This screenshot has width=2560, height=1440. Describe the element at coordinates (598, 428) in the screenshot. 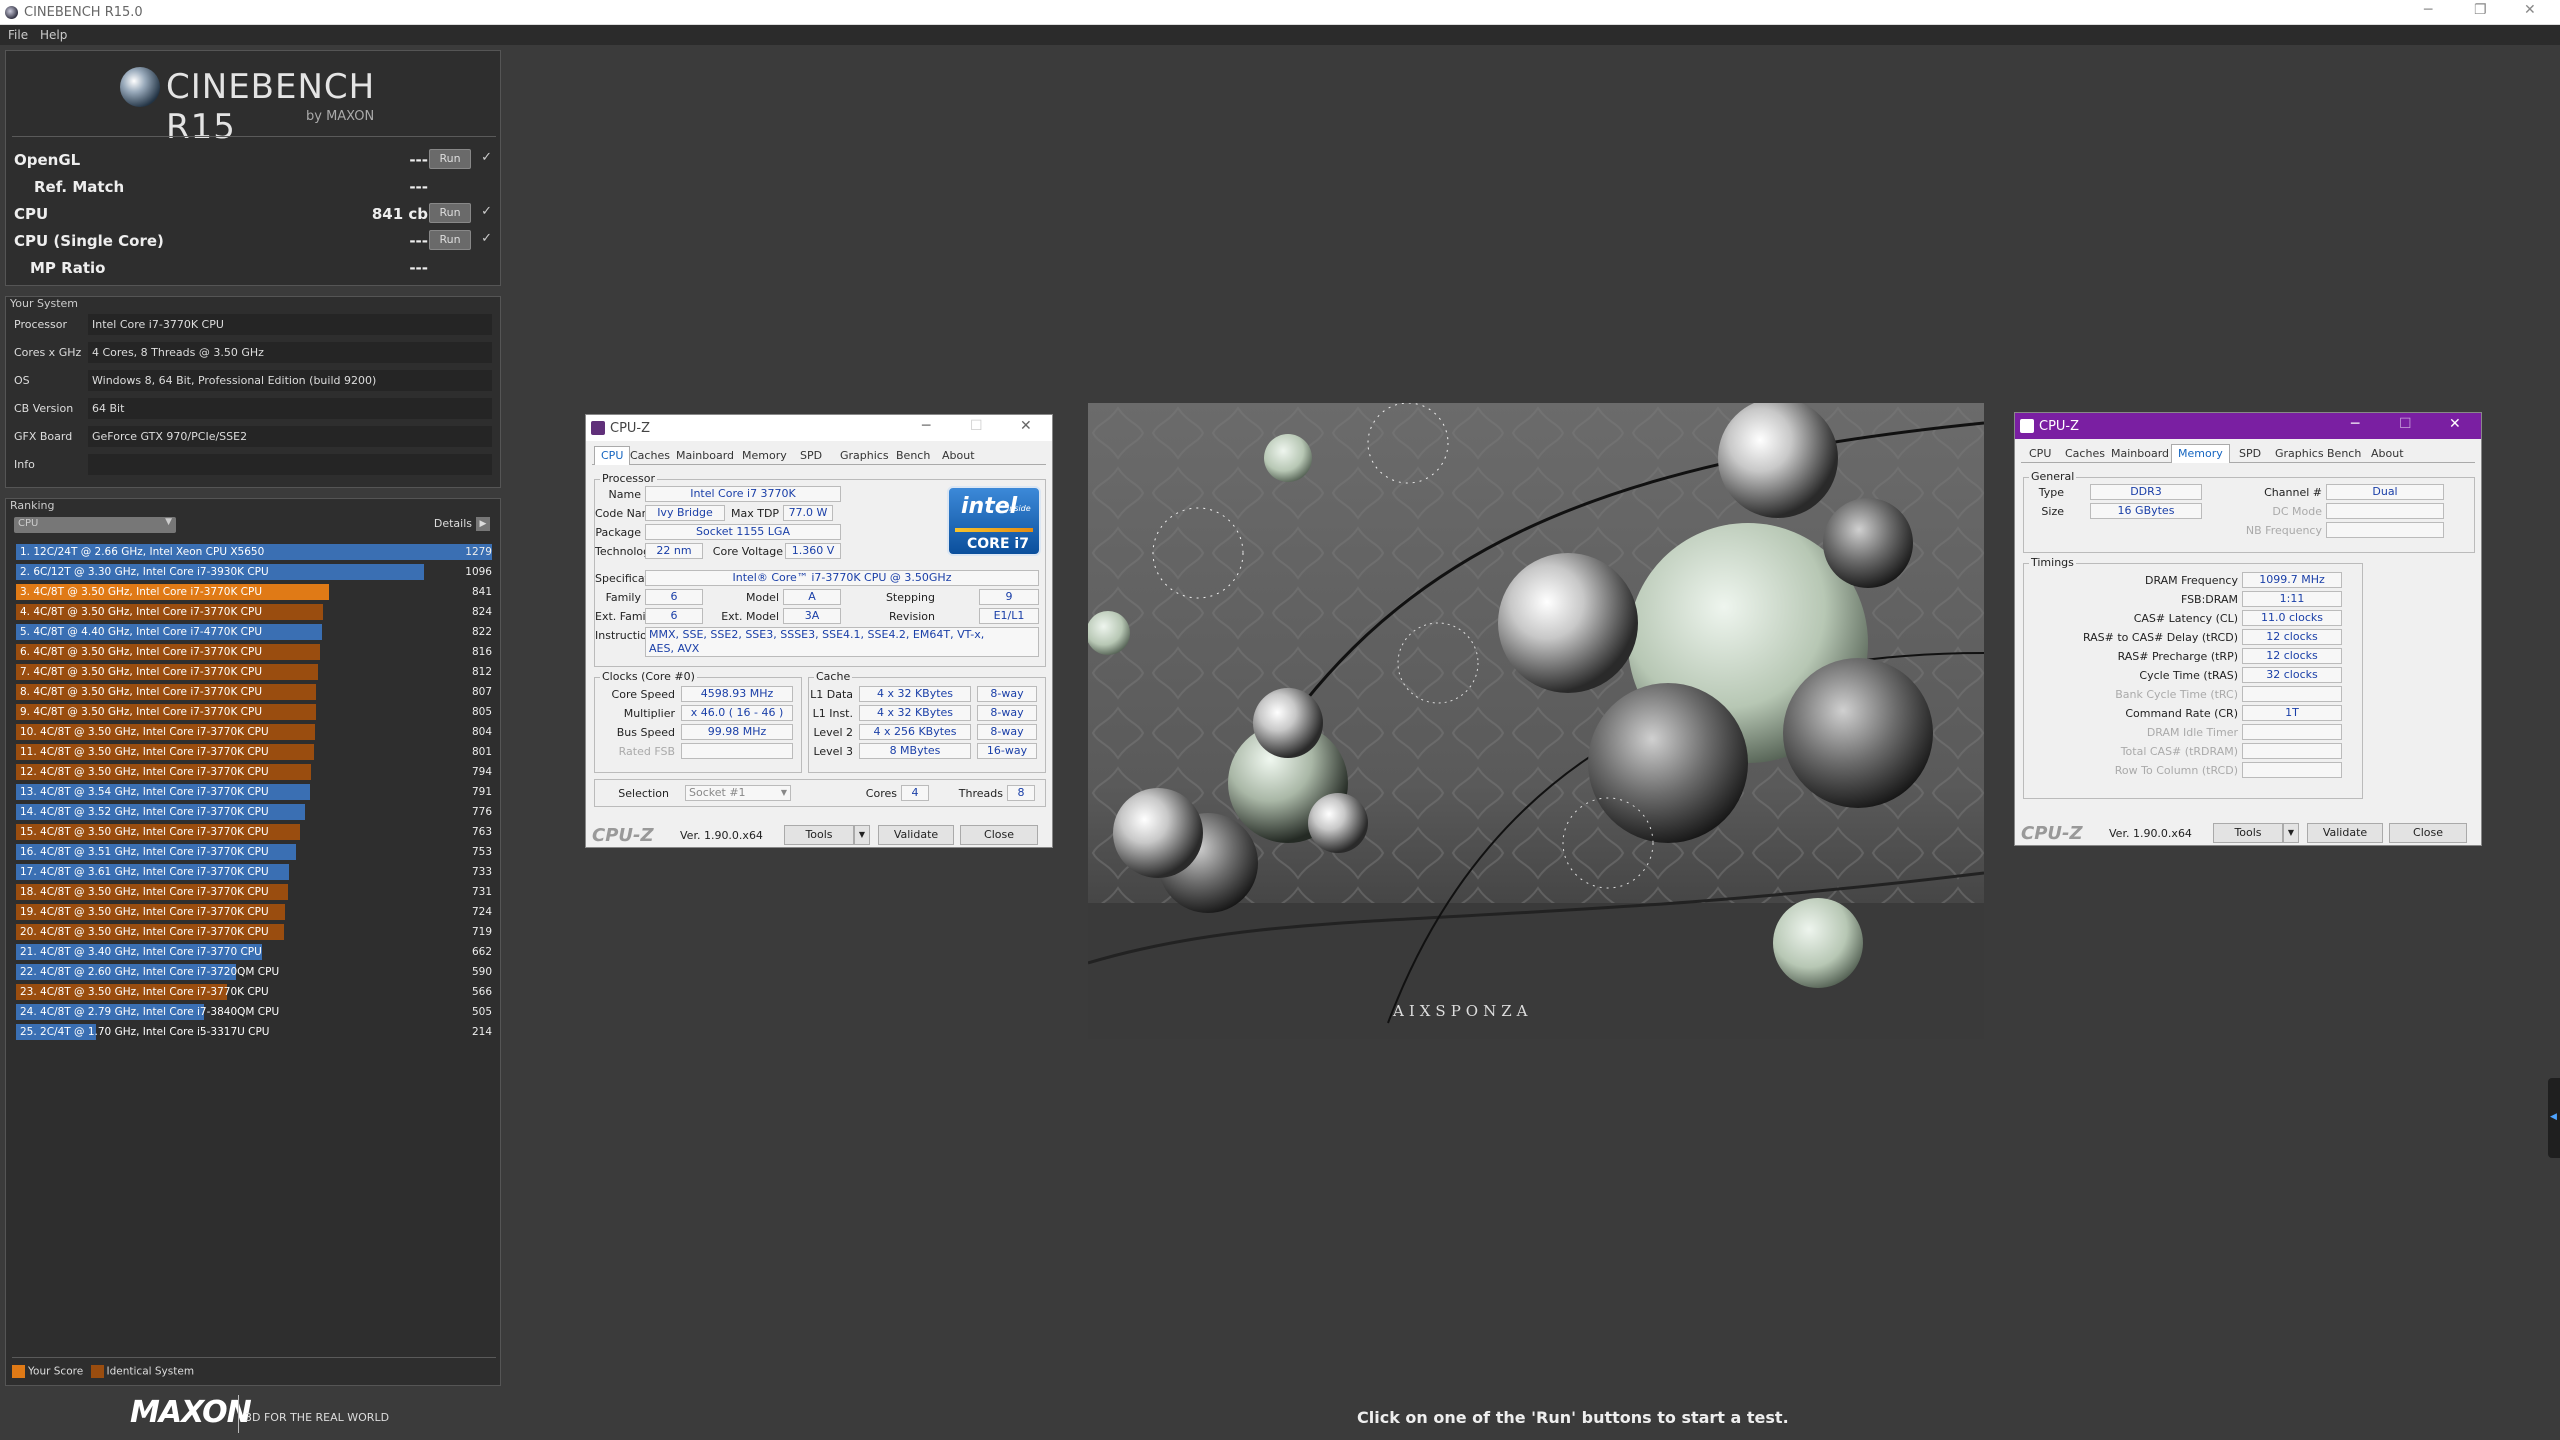

I see `cpuz-app-icon` at that location.